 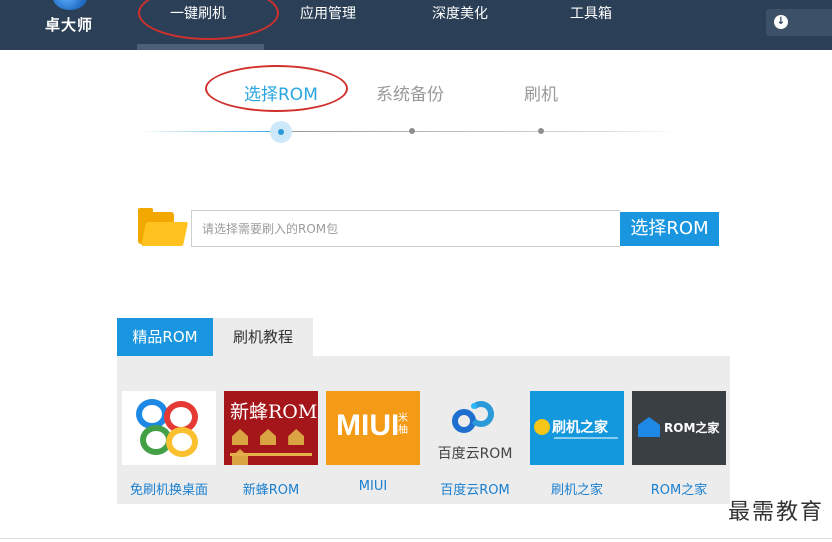 I want to click on rom-tile-xinfeng: 新蜂ROM, so click(x=271, y=428).